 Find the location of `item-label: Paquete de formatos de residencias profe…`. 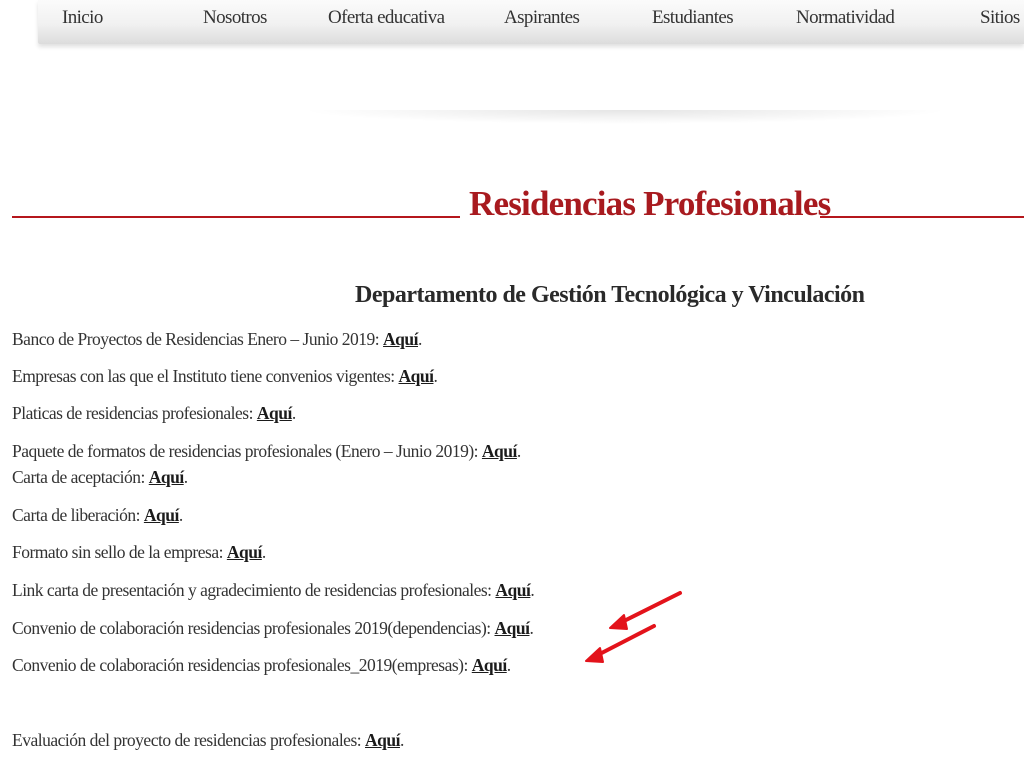

item-label: Paquete de formatos de residencias profe… is located at coordinates (247, 451).